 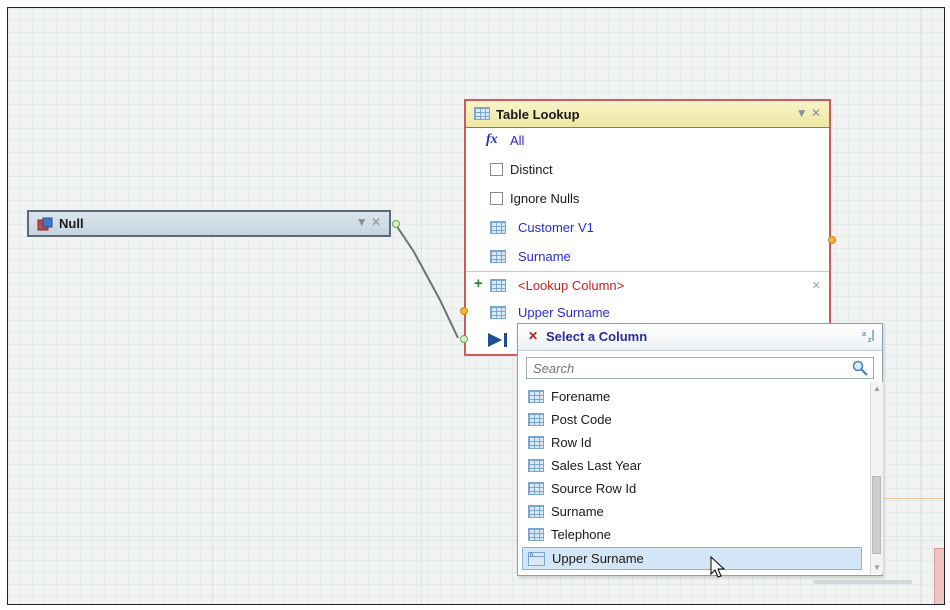 What do you see at coordinates (492, 139) in the screenshot?
I see `function-icon: fx` at bounding box center [492, 139].